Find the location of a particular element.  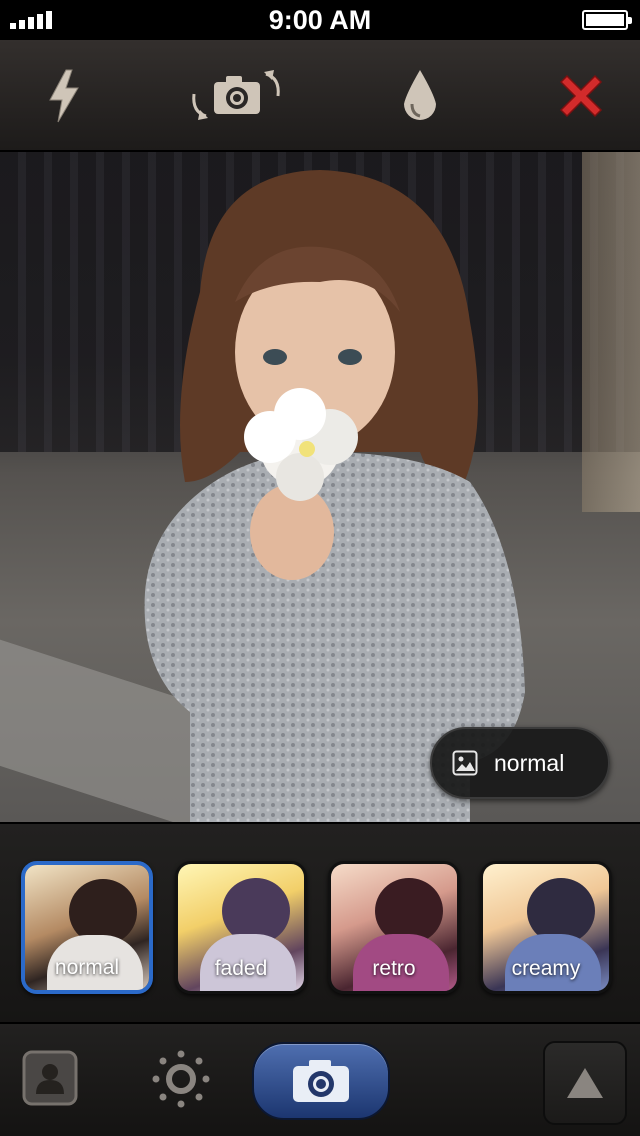

switch-camera-icon is located at coordinates (236, 95).